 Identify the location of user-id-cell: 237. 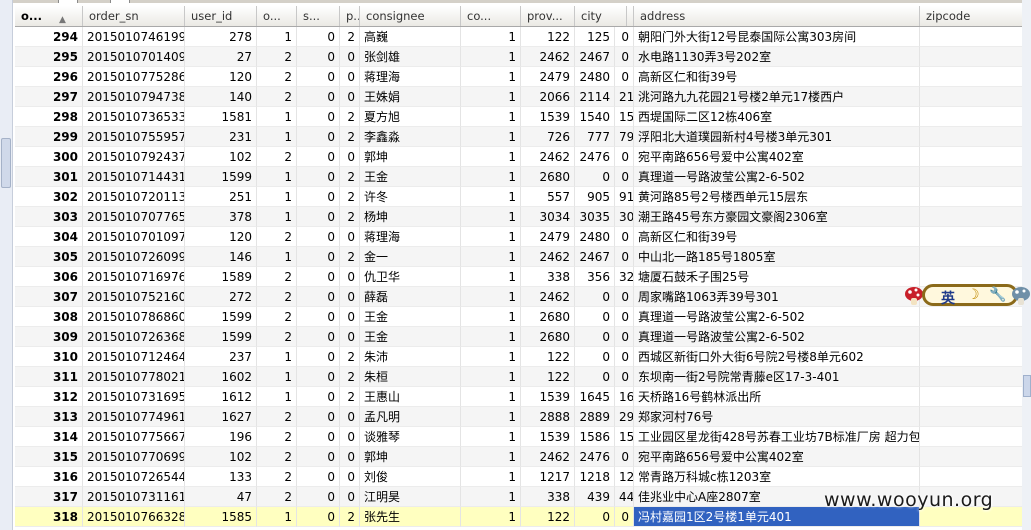
(221, 357).